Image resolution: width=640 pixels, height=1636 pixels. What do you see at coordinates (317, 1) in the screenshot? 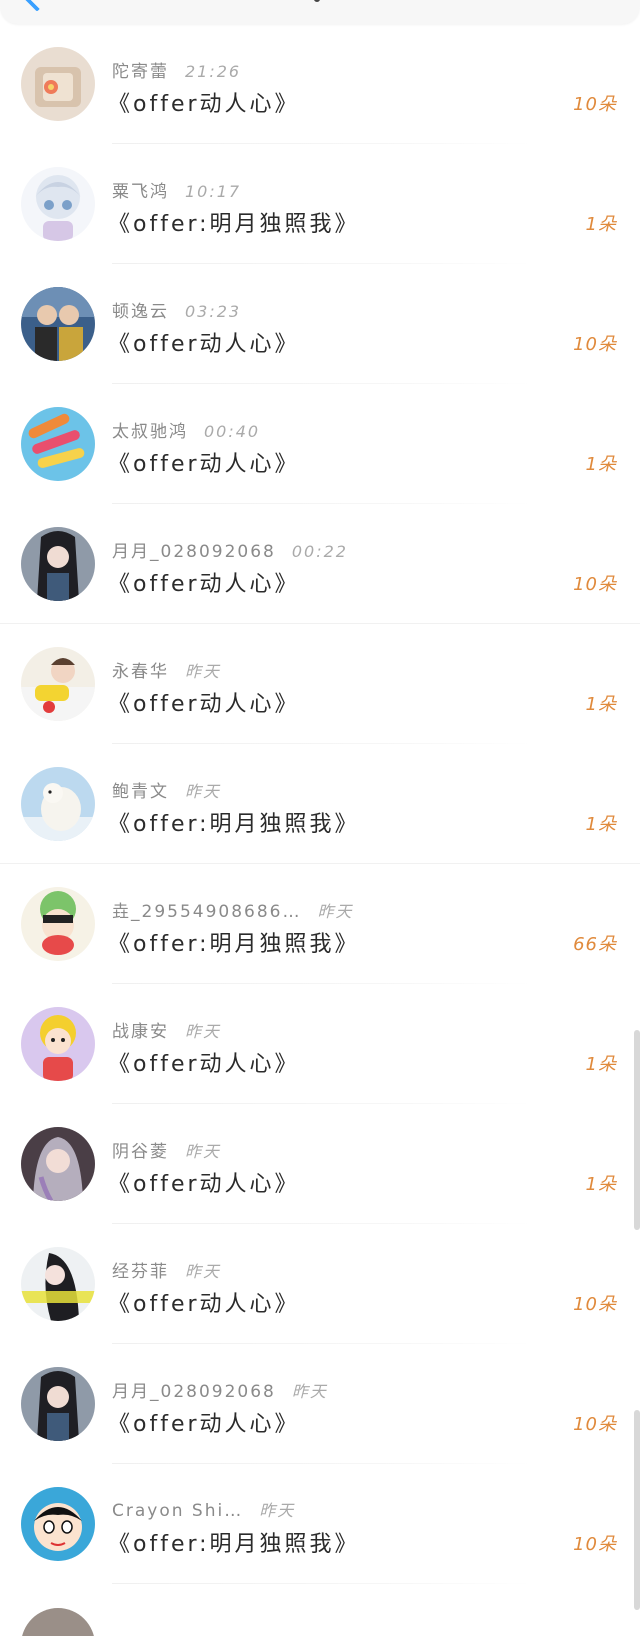
I see `title-fragment` at bounding box center [317, 1].